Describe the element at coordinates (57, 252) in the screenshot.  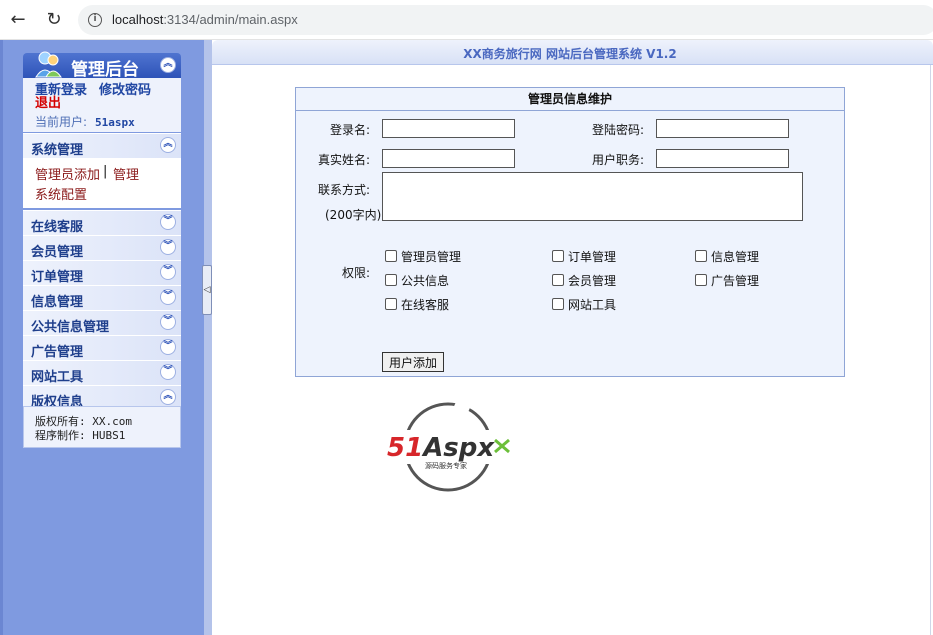
I see `section-label: 会员管理` at that location.